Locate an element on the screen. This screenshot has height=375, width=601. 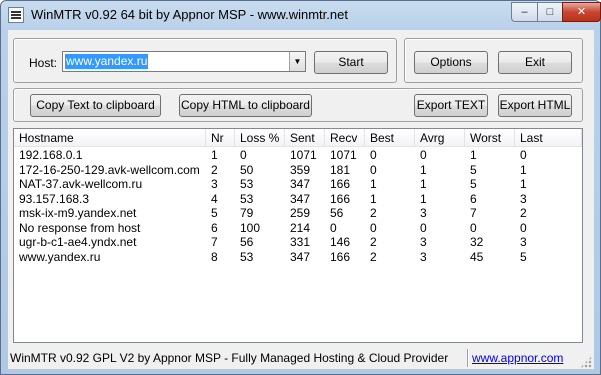
cell-loss: 100 is located at coordinates (250, 227).